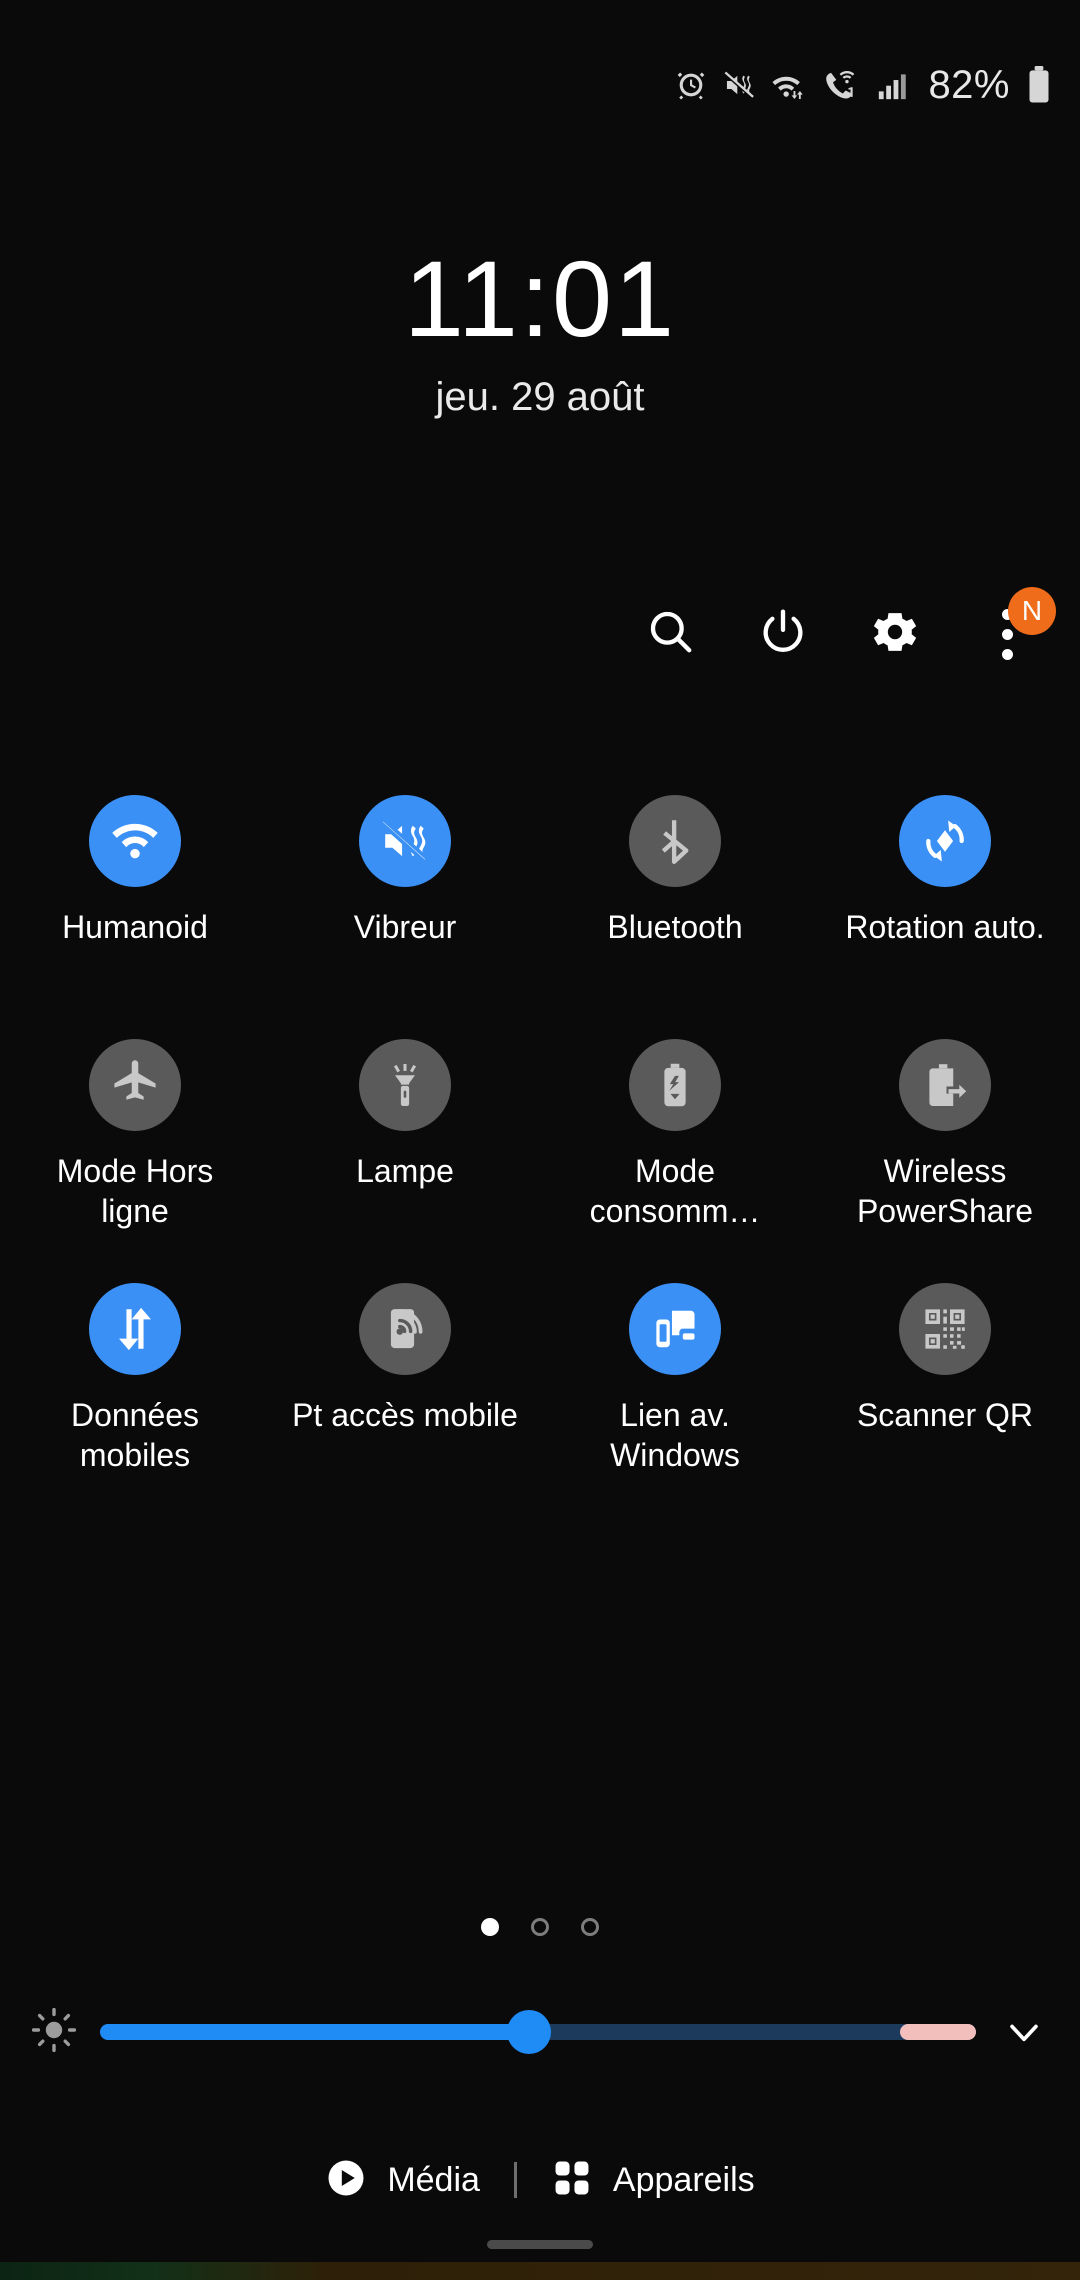 The width and height of the screenshot is (1080, 2280). I want to click on brightness-icon, so click(54, 2032).